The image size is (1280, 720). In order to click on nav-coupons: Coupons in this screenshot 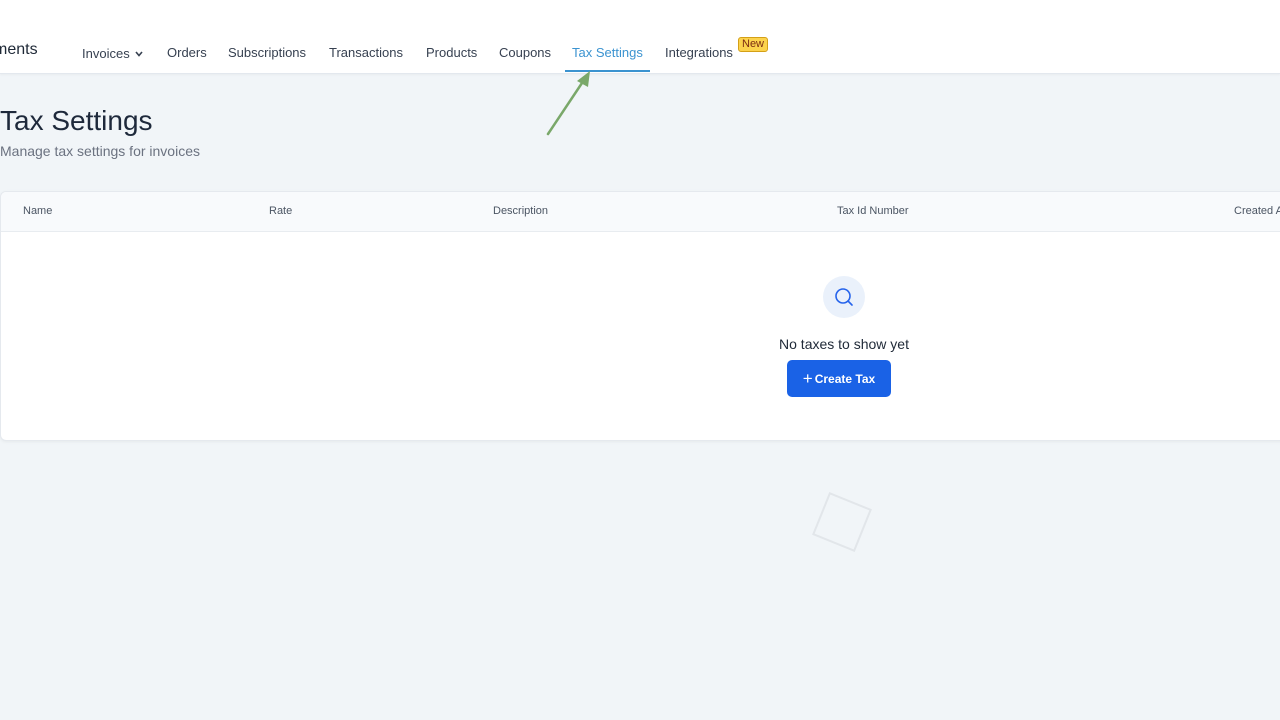, I will do `click(525, 52)`.